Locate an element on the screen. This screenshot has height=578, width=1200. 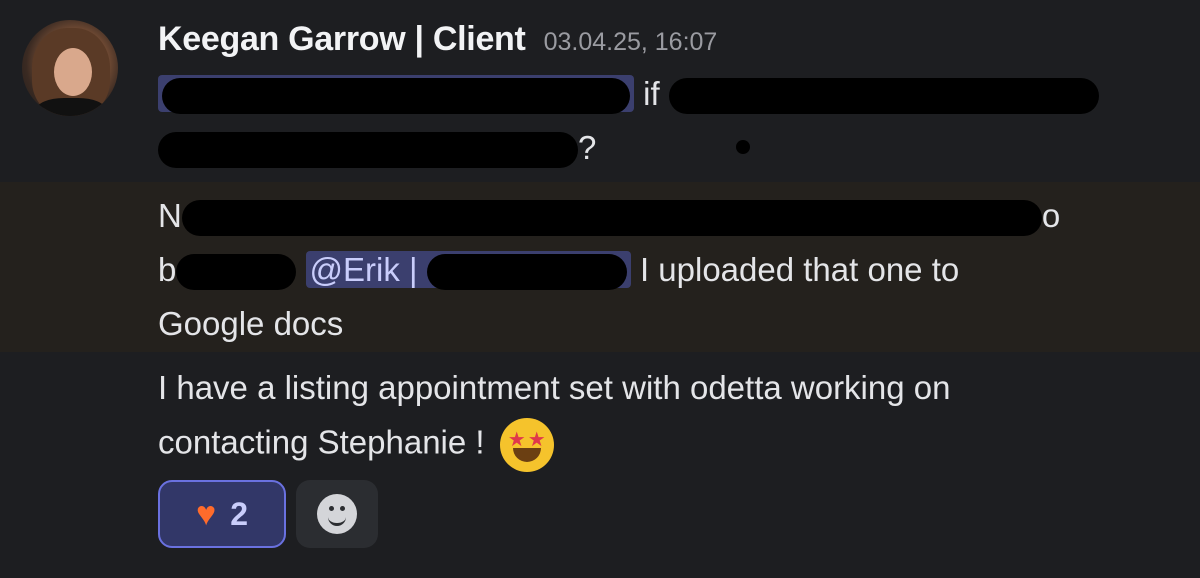
mention-redacted is located at coordinates (396, 95).